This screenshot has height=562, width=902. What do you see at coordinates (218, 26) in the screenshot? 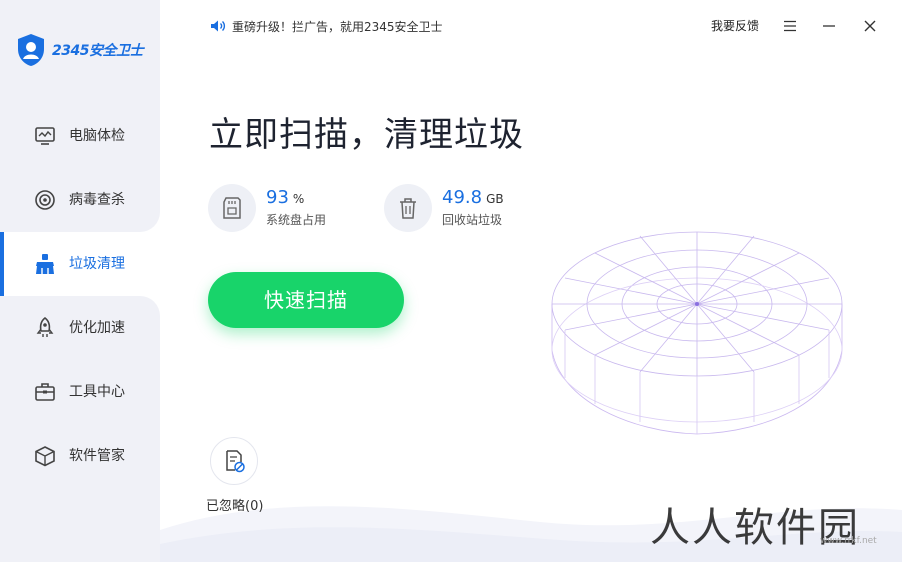
I see `speaker-icon` at bounding box center [218, 26].